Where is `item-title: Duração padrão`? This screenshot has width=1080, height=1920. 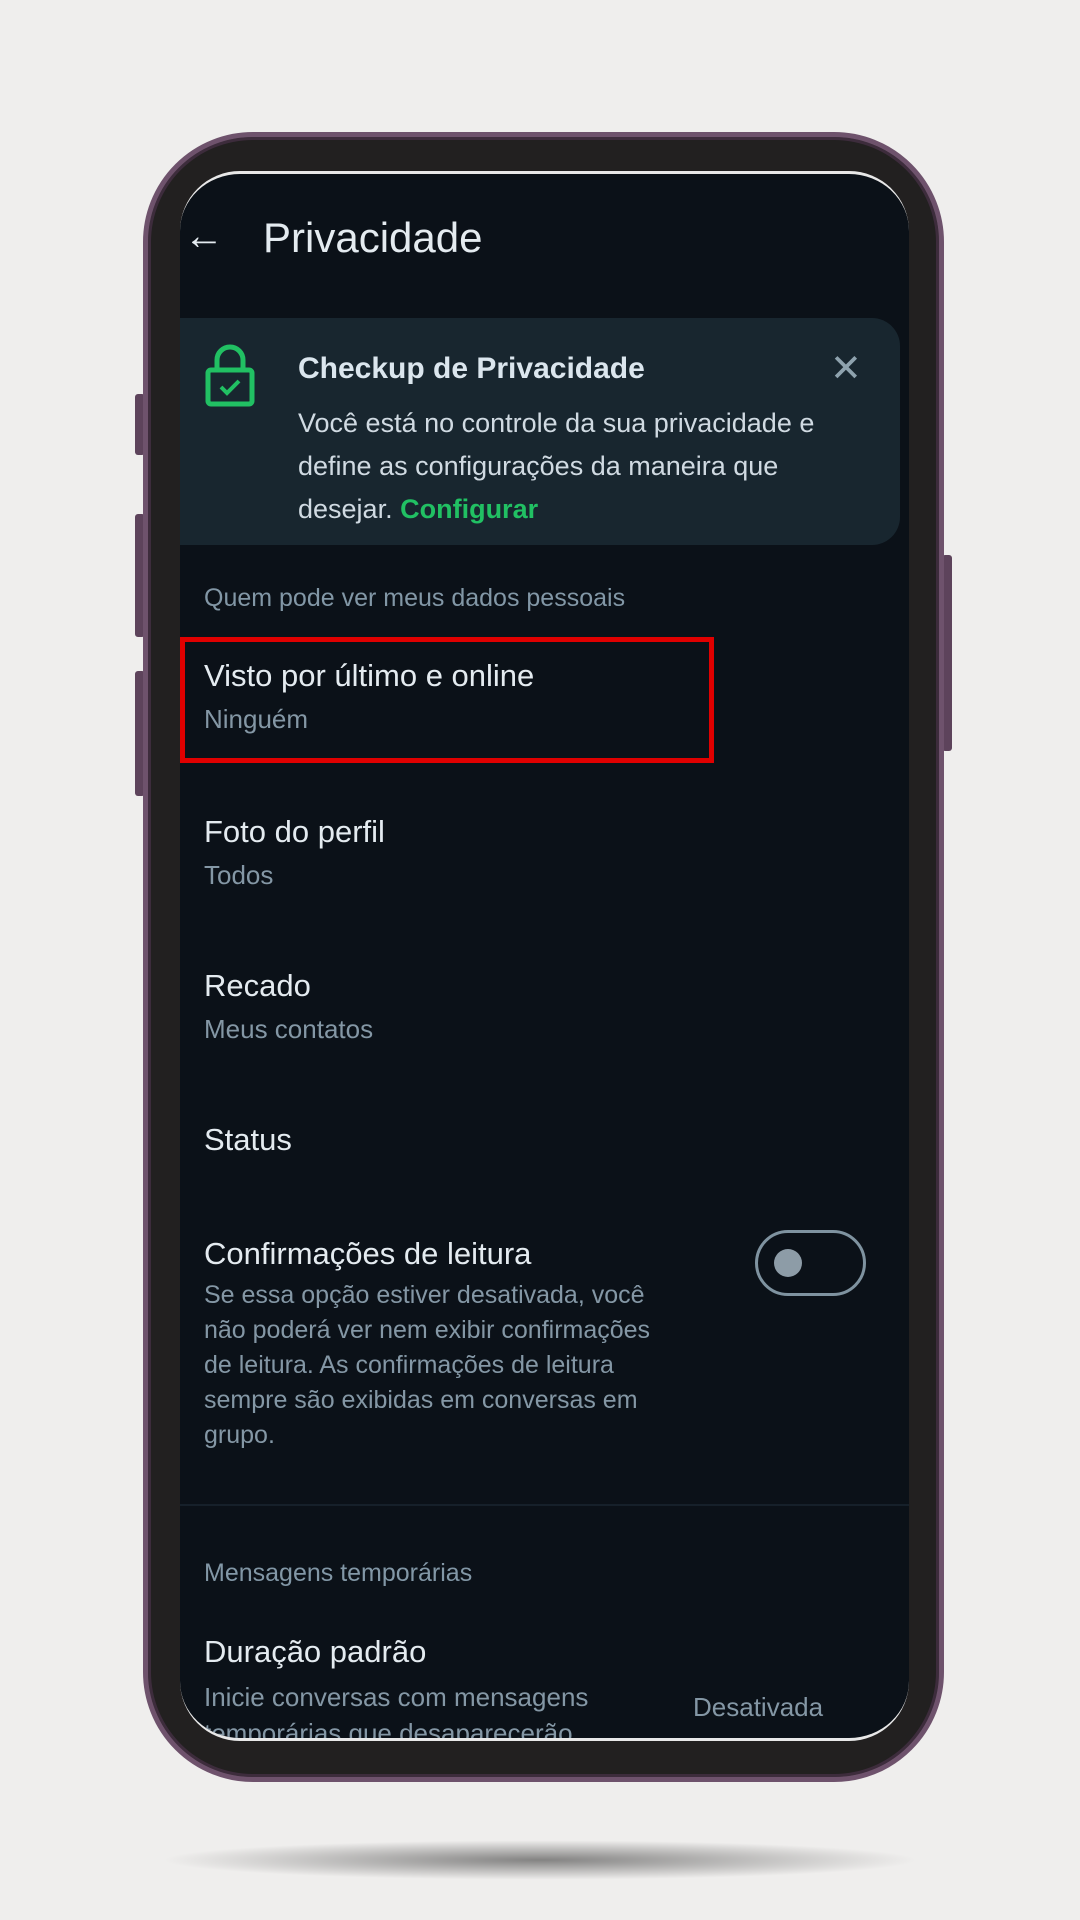
item-title: Duração padrão is located at coordinates (315, 1651).